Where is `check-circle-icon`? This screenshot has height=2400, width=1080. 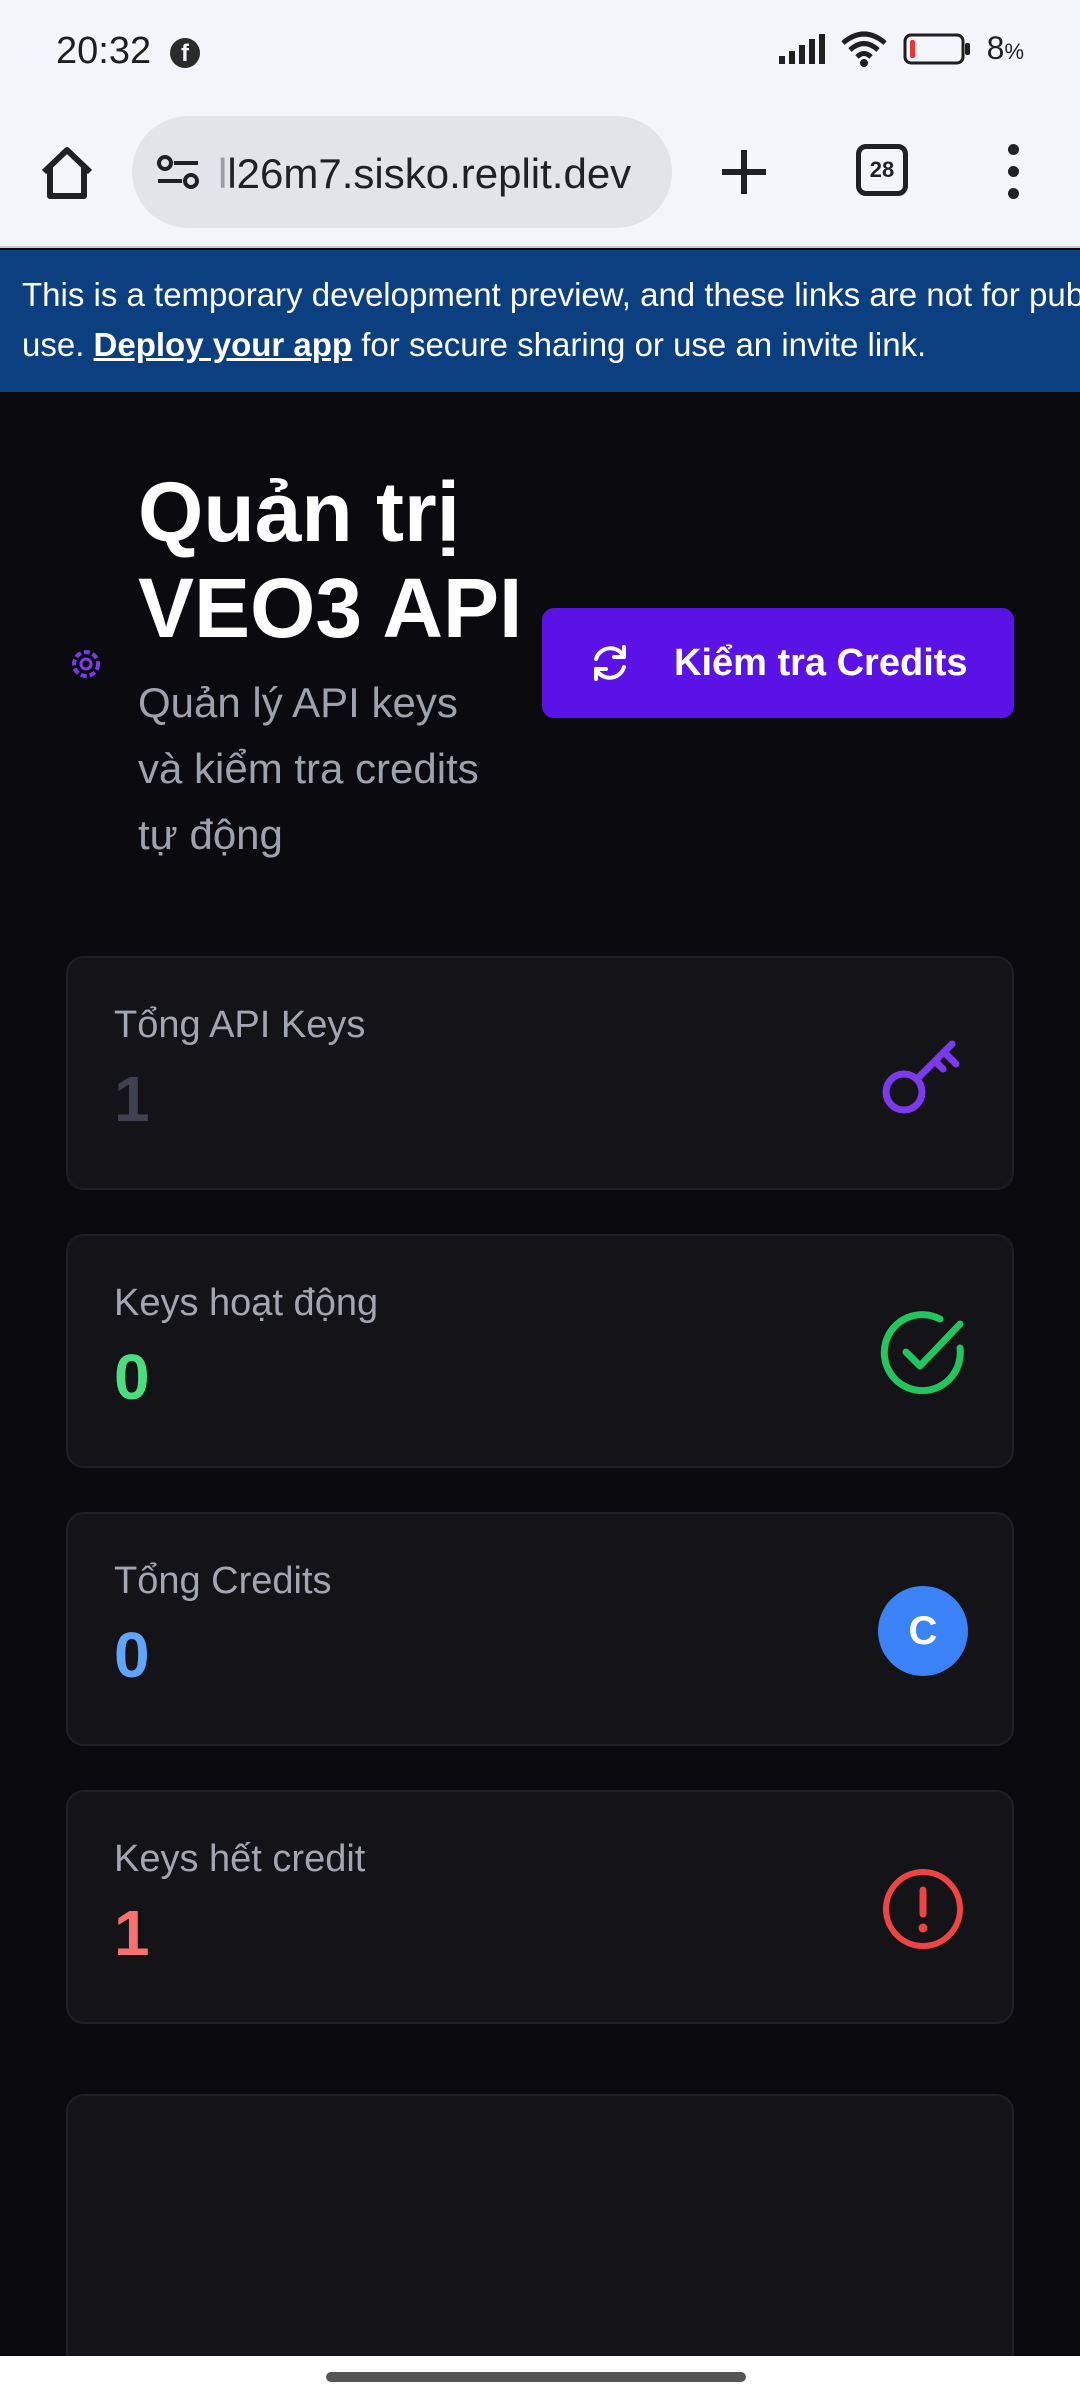 check-circle-icon is located at coordinates (922, 1353).